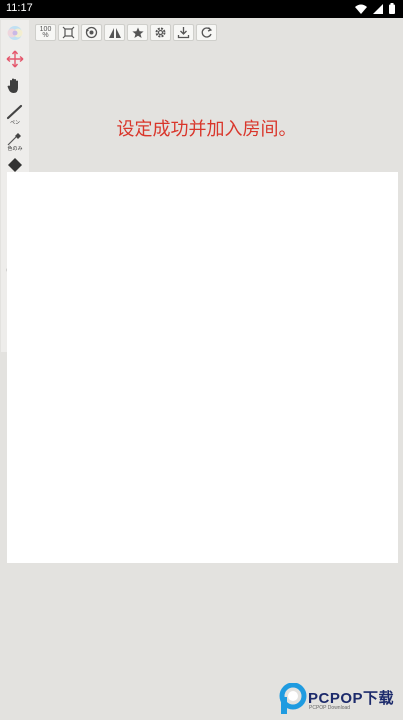 Image resolution: width=403 pixels, height=720 pixels. I want to click on signal-icon, so click(378, 8).